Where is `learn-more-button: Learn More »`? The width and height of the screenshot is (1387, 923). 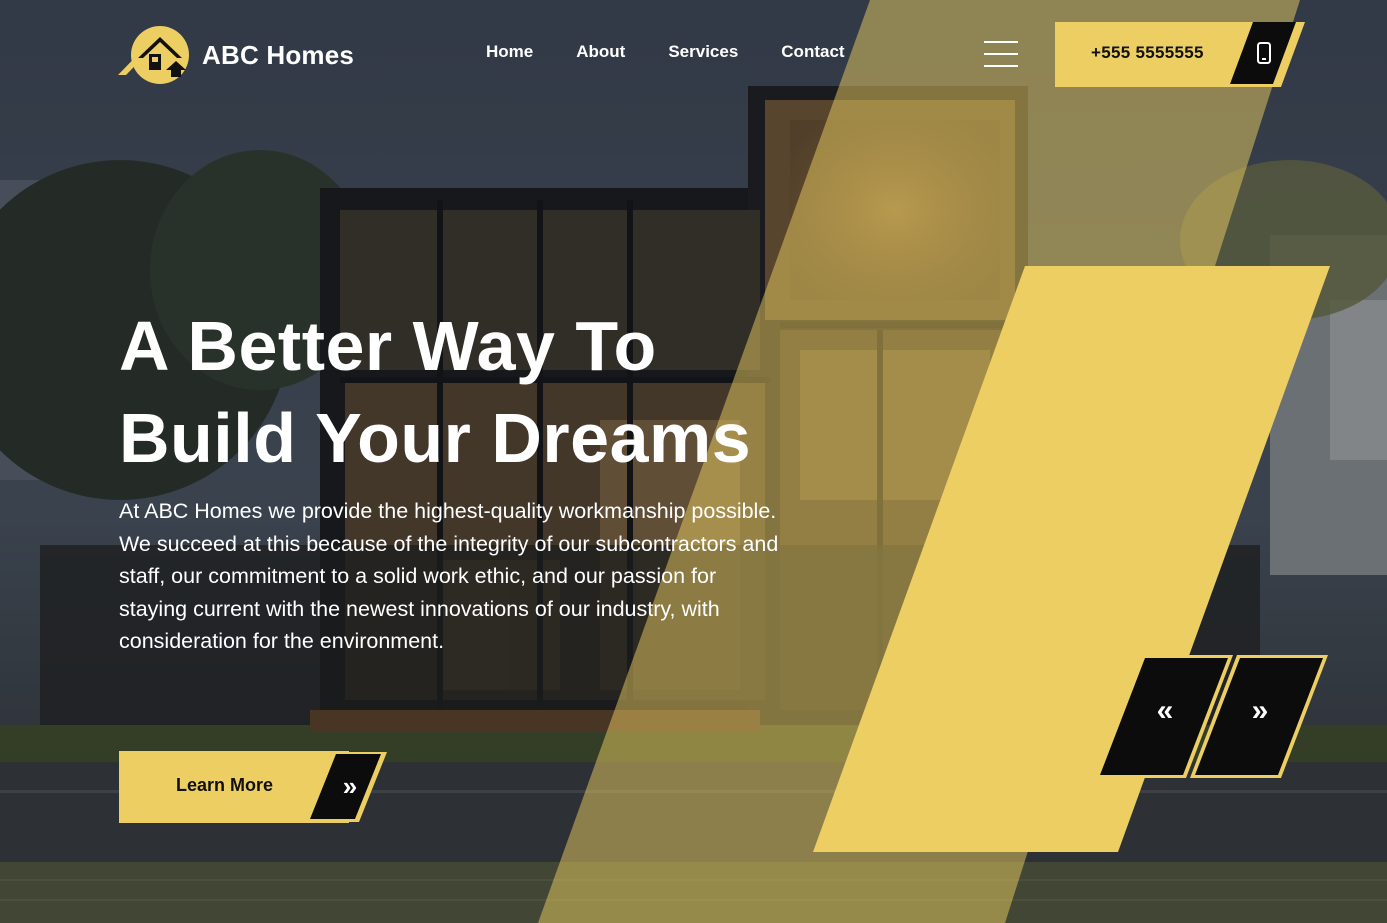
learn-more-button: Learn More » is located at coordinates (254, 787).